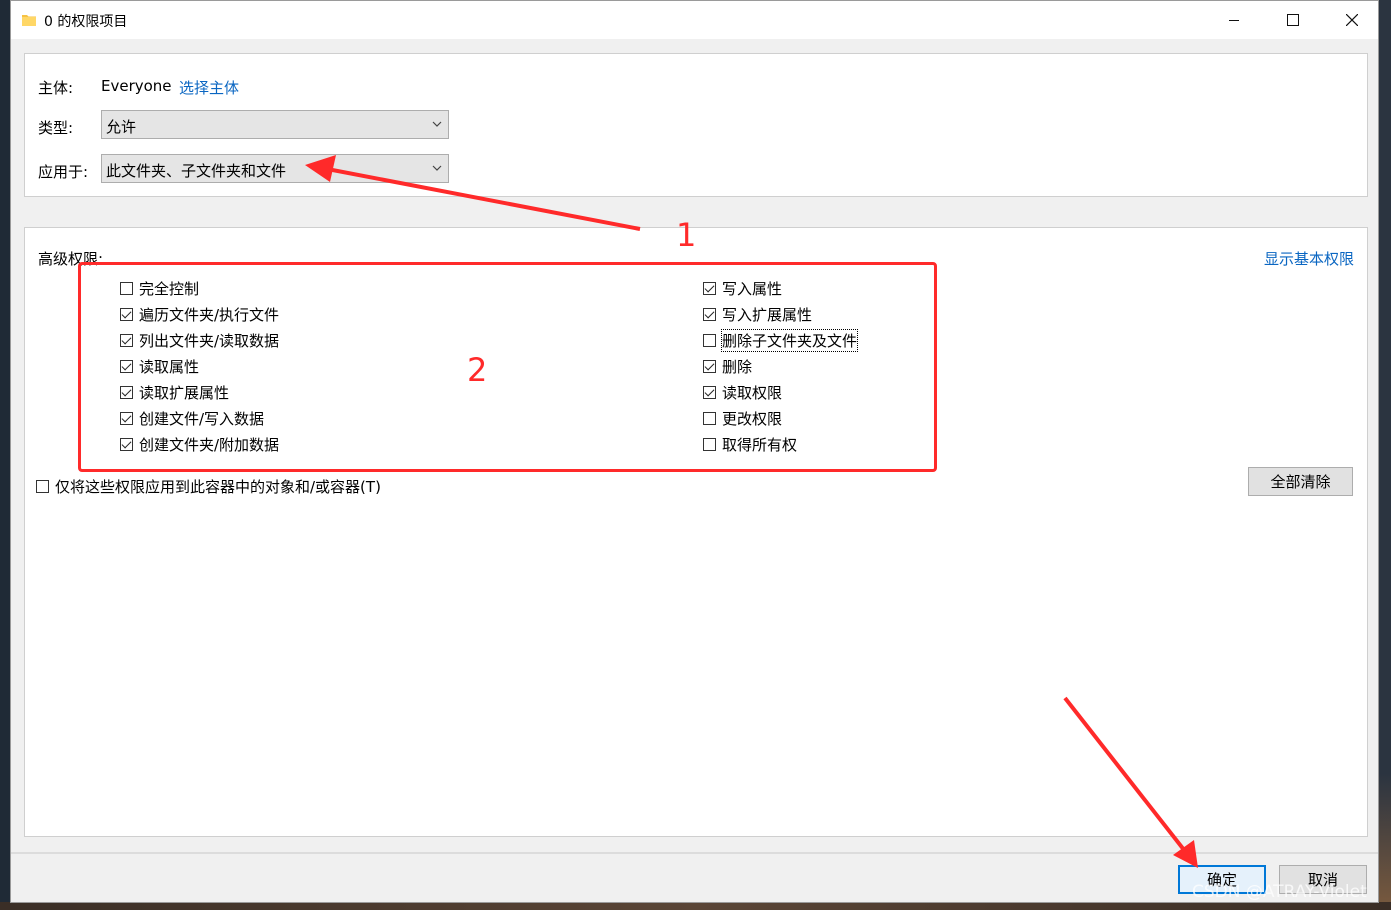 This screenshot has height=910, width=1391. What do you see at coordinates (1279, 892) in the screenshot?
I see `csdn-watermark: CSDN @ATRAY-Violet` at bounding box center [1279, 892].